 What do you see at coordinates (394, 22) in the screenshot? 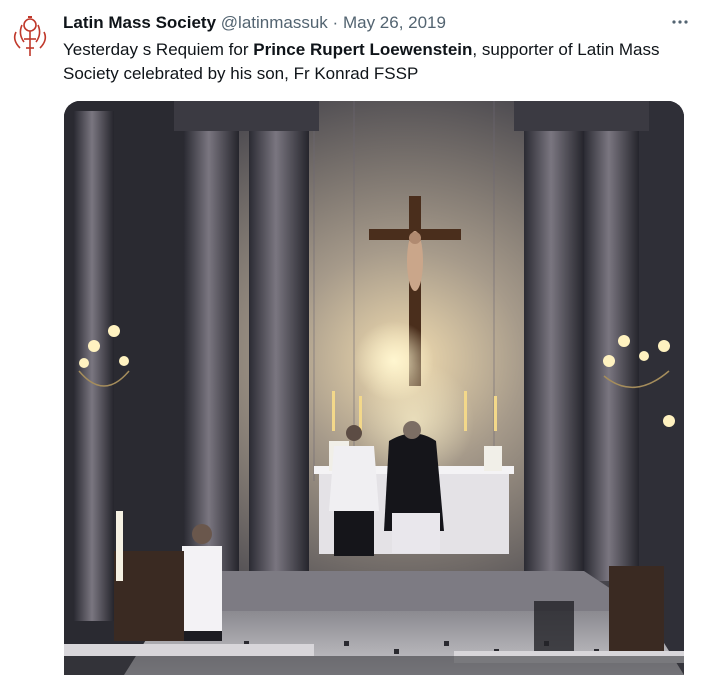
I see `tweet-date: May 26, 2019` at bounding box center [394, 22].